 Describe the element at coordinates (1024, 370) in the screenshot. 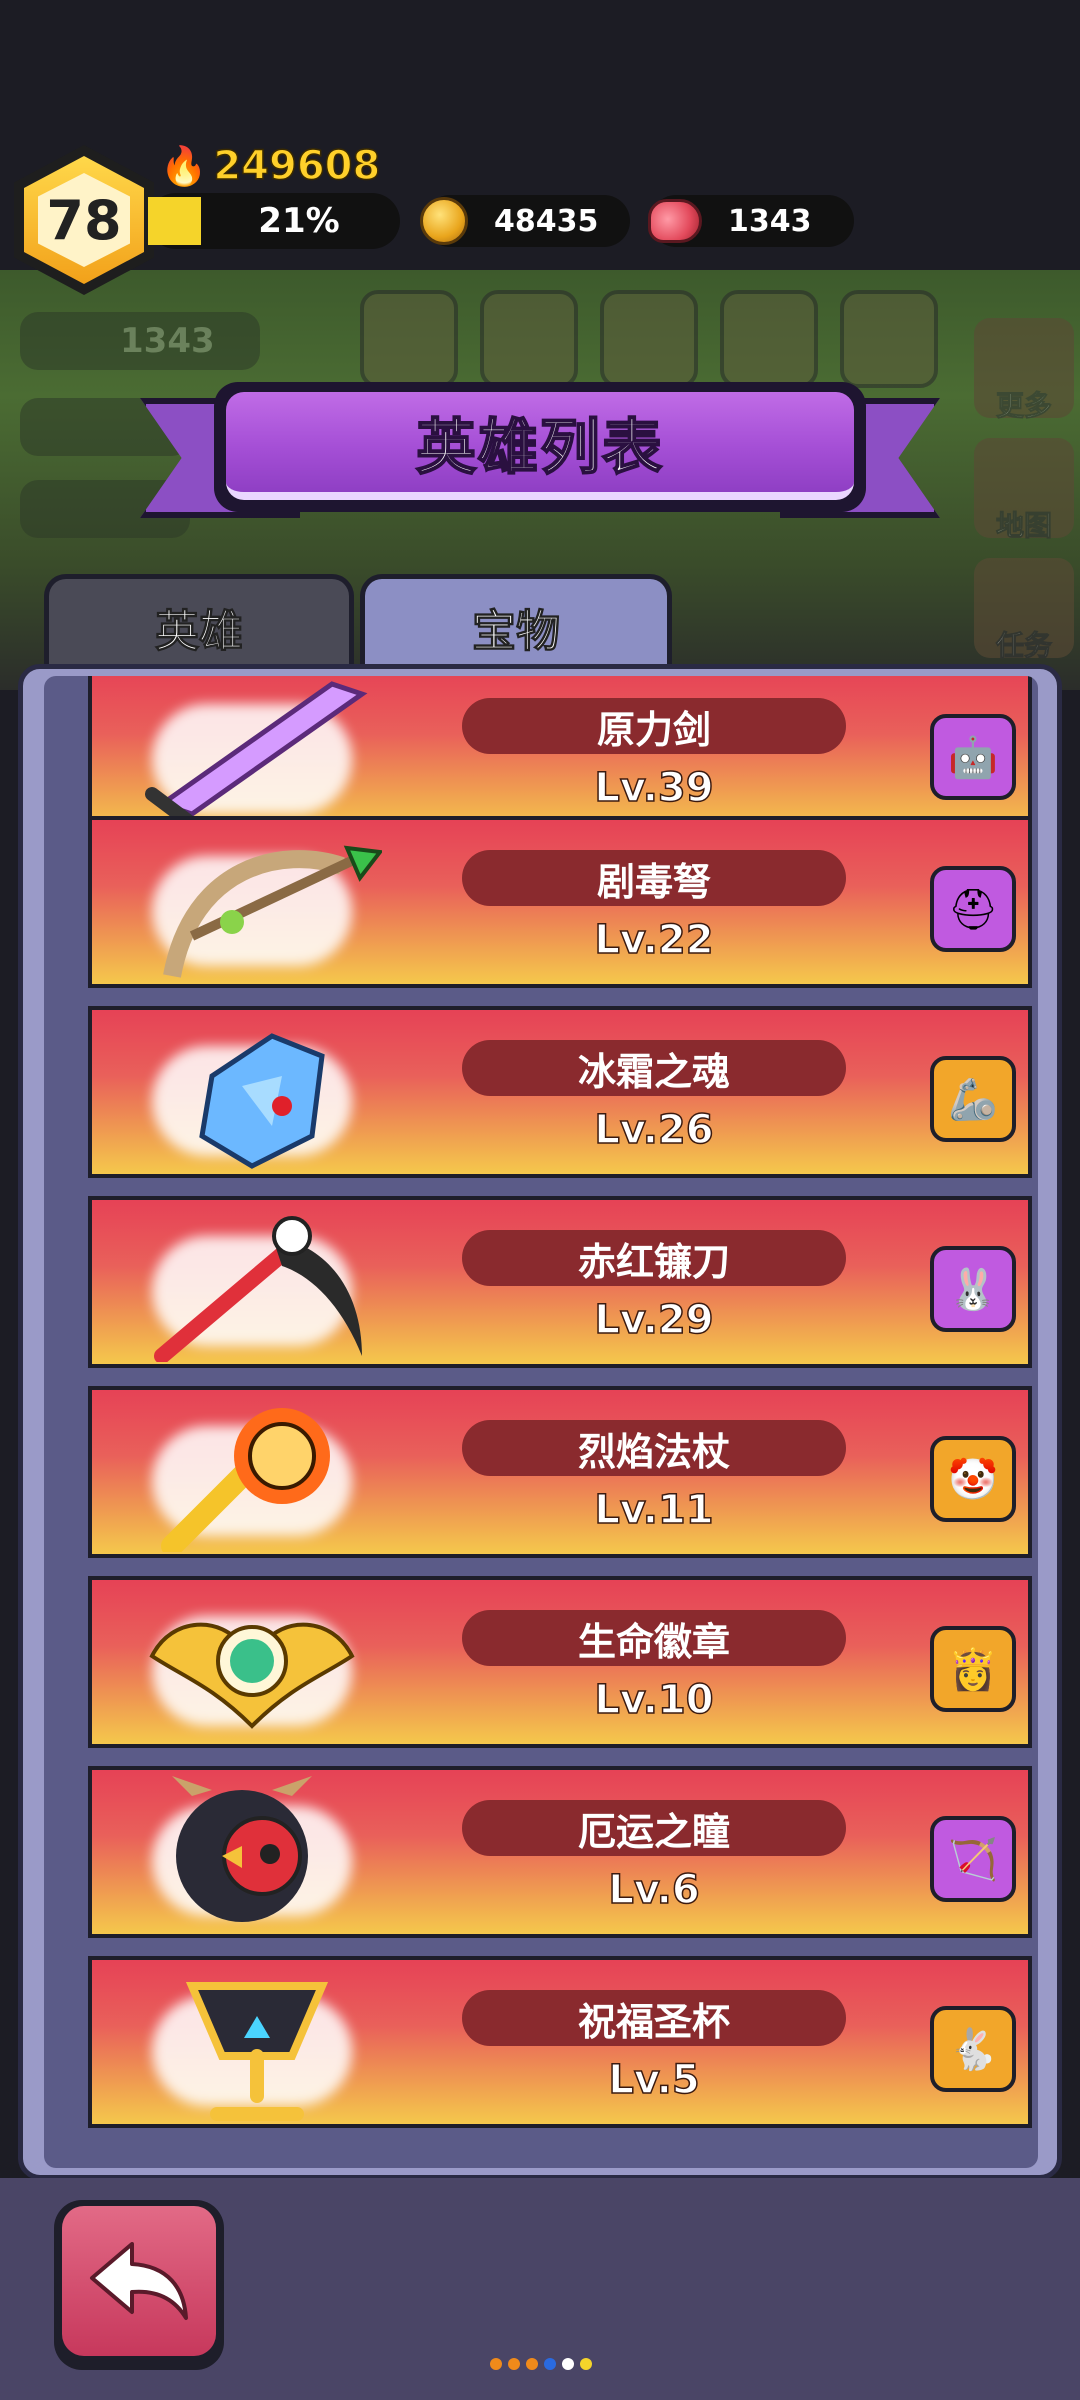

I see `more-button: 更多` at that location.